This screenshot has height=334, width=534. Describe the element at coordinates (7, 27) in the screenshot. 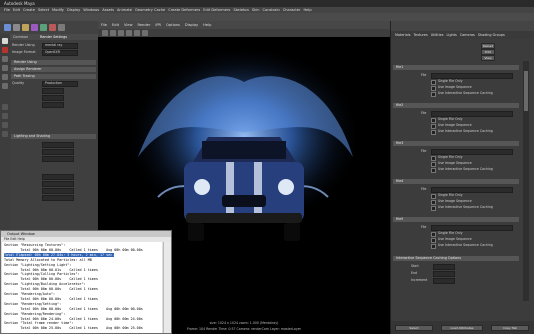

I see `shelf-cube-icon` at that location.